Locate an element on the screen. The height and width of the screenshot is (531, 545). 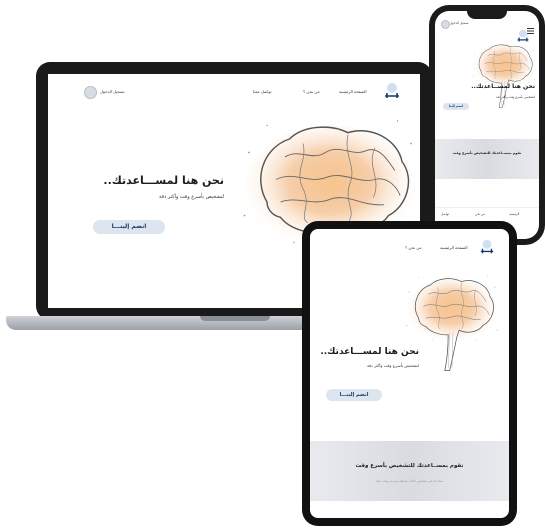
bottom-nav-home: الرئيسية is located at coordinates (514, 214).